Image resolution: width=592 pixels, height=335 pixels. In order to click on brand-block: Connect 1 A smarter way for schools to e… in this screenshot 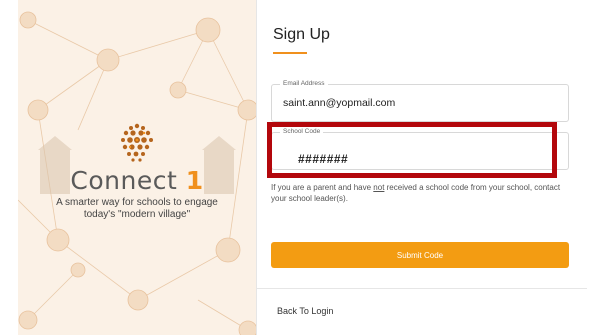, I will do `click(137, 170)`.